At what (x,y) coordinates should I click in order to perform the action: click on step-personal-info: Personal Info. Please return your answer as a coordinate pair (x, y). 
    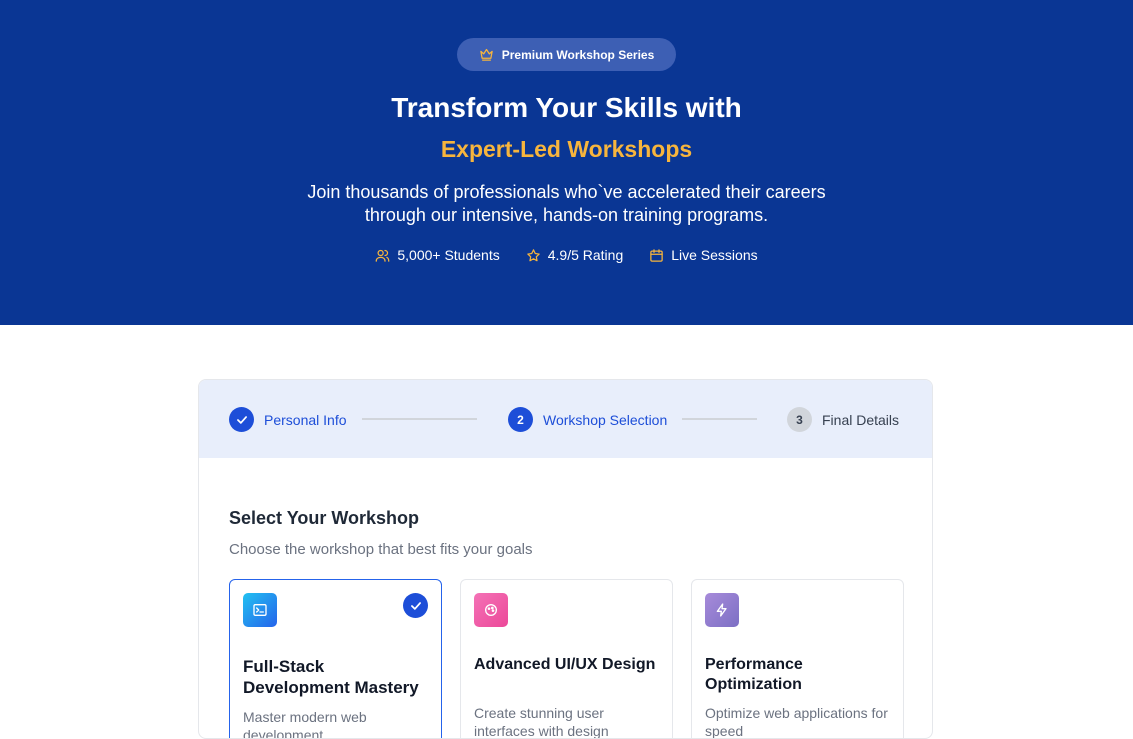
    Looking at the image, I should click on (288, 419).